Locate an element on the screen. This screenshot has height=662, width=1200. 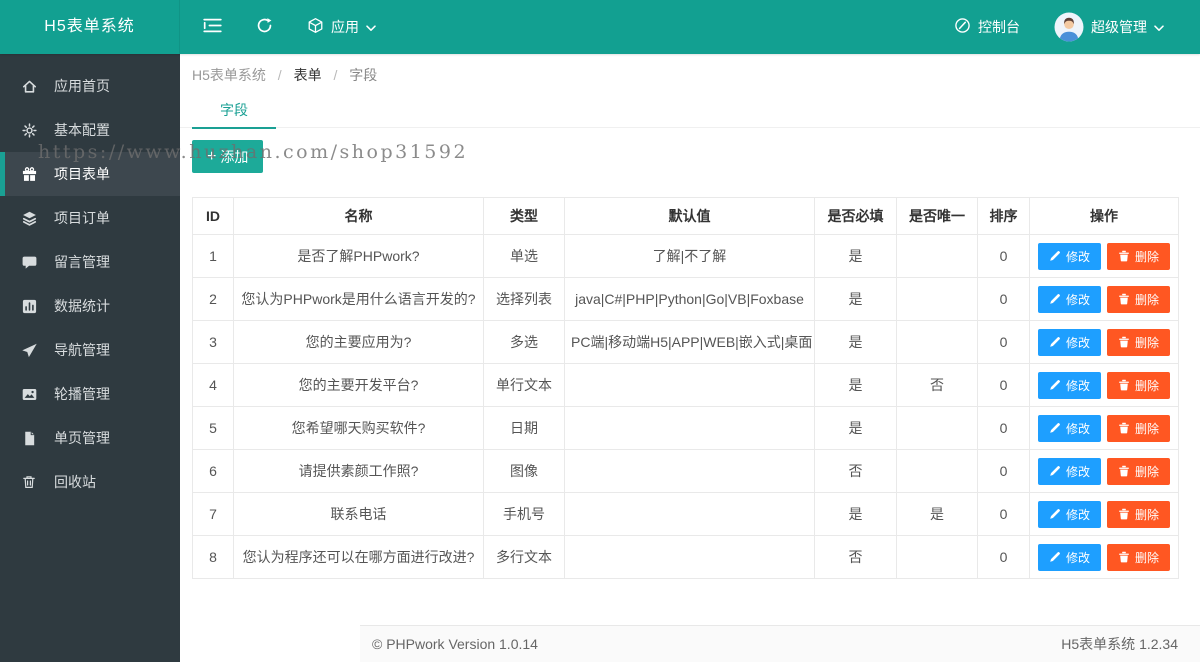
image-icon is located at coordinates (29, 394).